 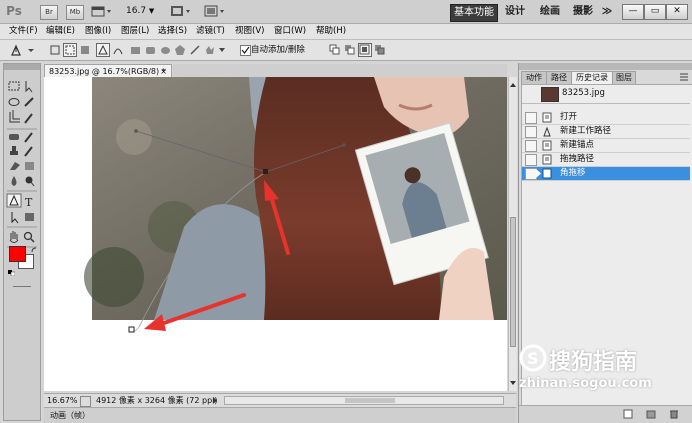 I want to click on dodge-tool-icon, so click(x=30, y=181).